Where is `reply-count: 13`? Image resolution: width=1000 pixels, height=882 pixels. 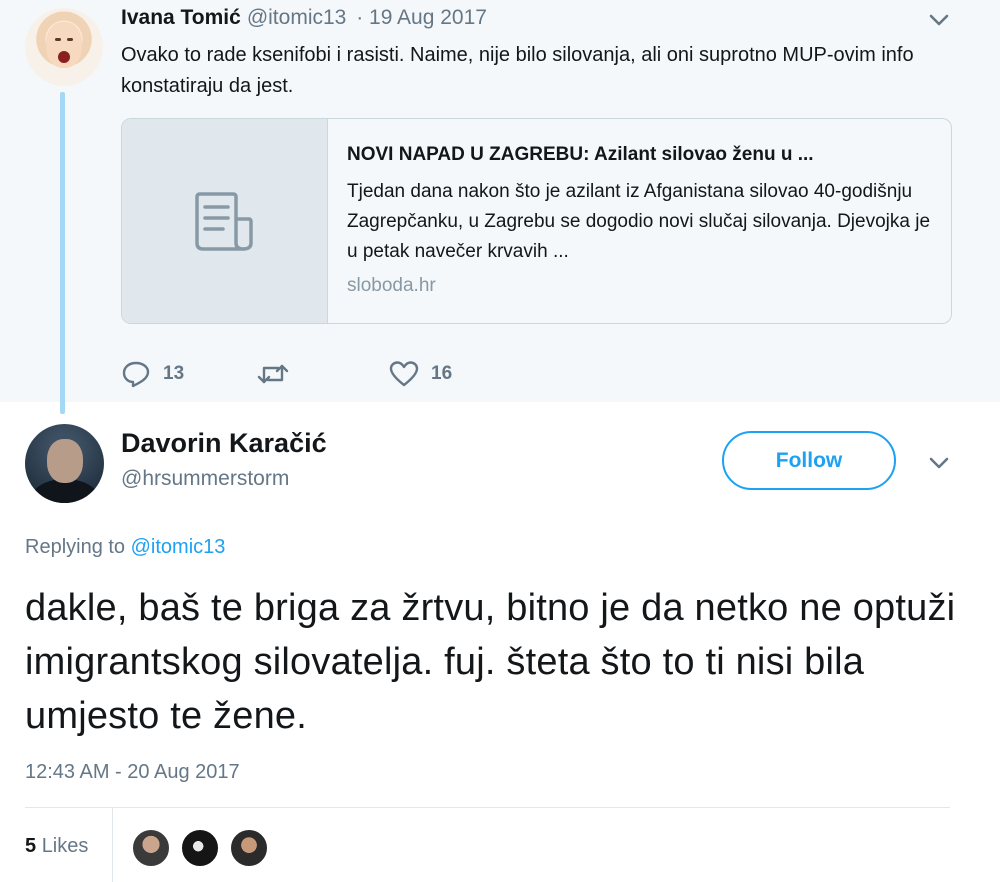 reply-count: 13 is located at coordinates (174, 373).